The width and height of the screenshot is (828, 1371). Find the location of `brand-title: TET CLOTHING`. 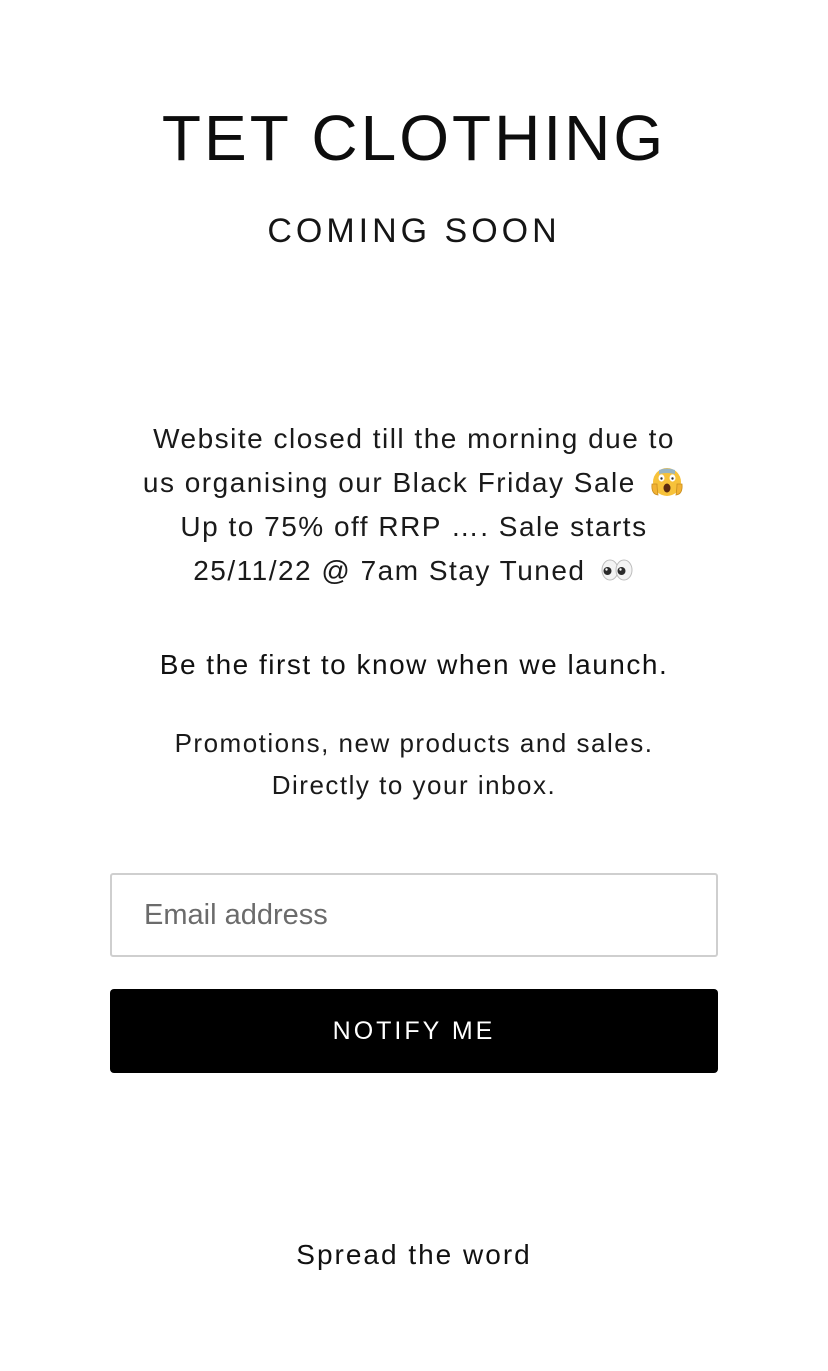

brand-title: TET CLOTHING is located at coordinates (414, 138).